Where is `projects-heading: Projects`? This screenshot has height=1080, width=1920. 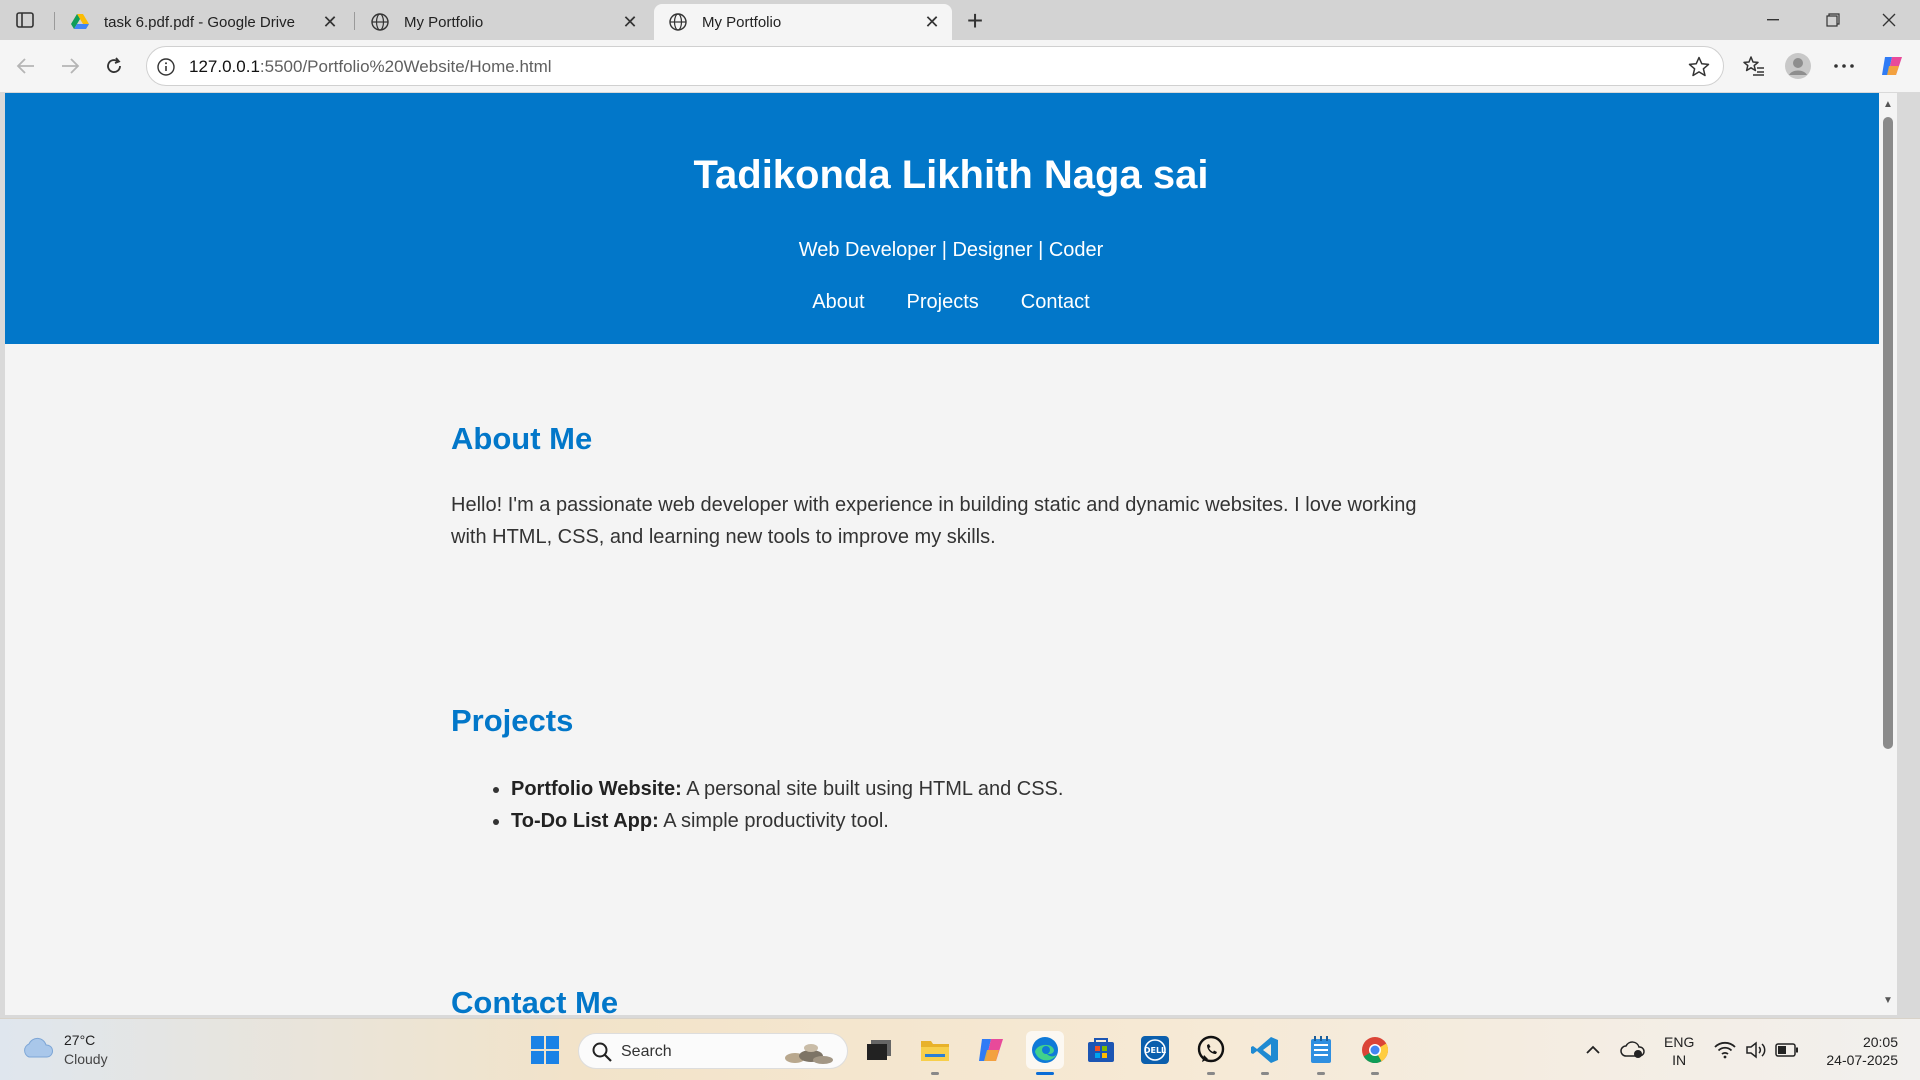 projects-heading: Projects is located at coordinates (512, 720).